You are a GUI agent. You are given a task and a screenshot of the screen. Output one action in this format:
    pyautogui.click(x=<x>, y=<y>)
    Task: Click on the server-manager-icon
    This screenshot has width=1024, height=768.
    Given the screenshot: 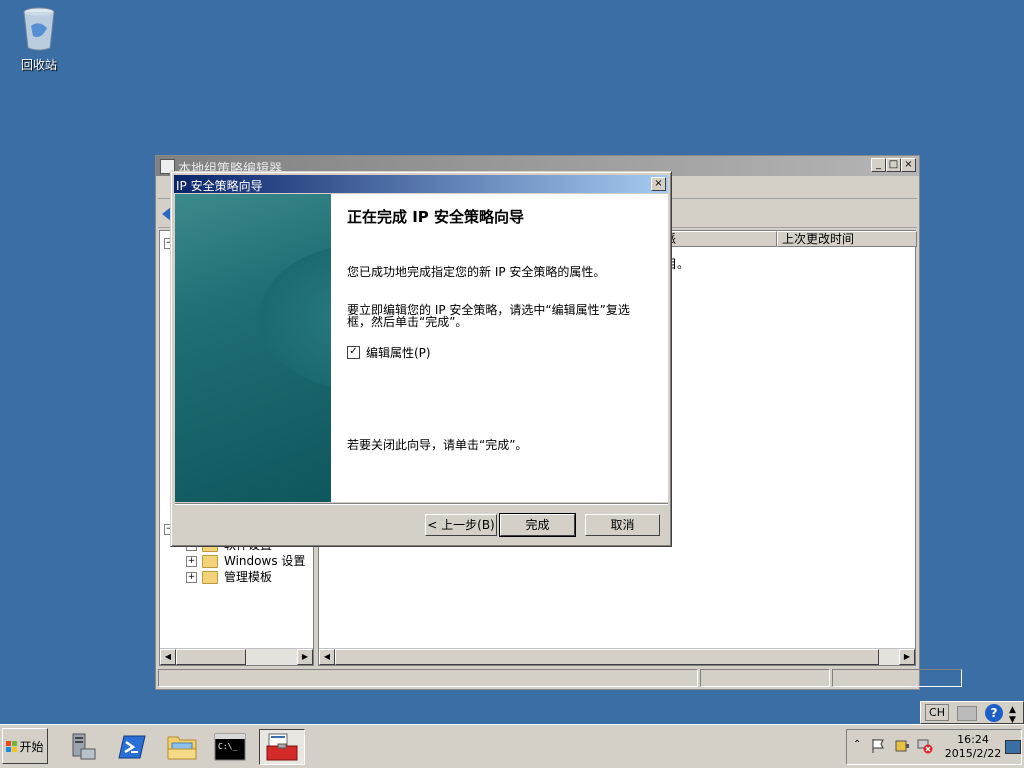 What is the action you would take?
    pyautogui.click(x=84, y=746)
    